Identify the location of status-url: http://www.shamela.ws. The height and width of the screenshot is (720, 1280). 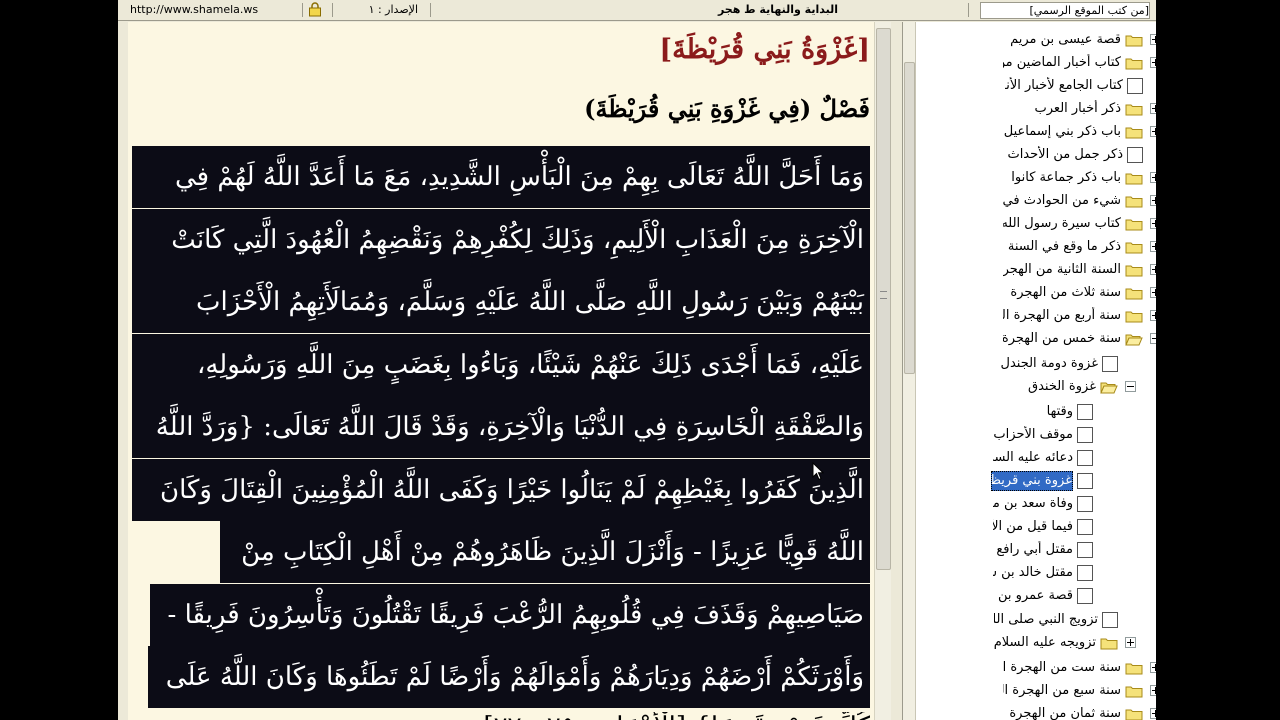
(214, 9).